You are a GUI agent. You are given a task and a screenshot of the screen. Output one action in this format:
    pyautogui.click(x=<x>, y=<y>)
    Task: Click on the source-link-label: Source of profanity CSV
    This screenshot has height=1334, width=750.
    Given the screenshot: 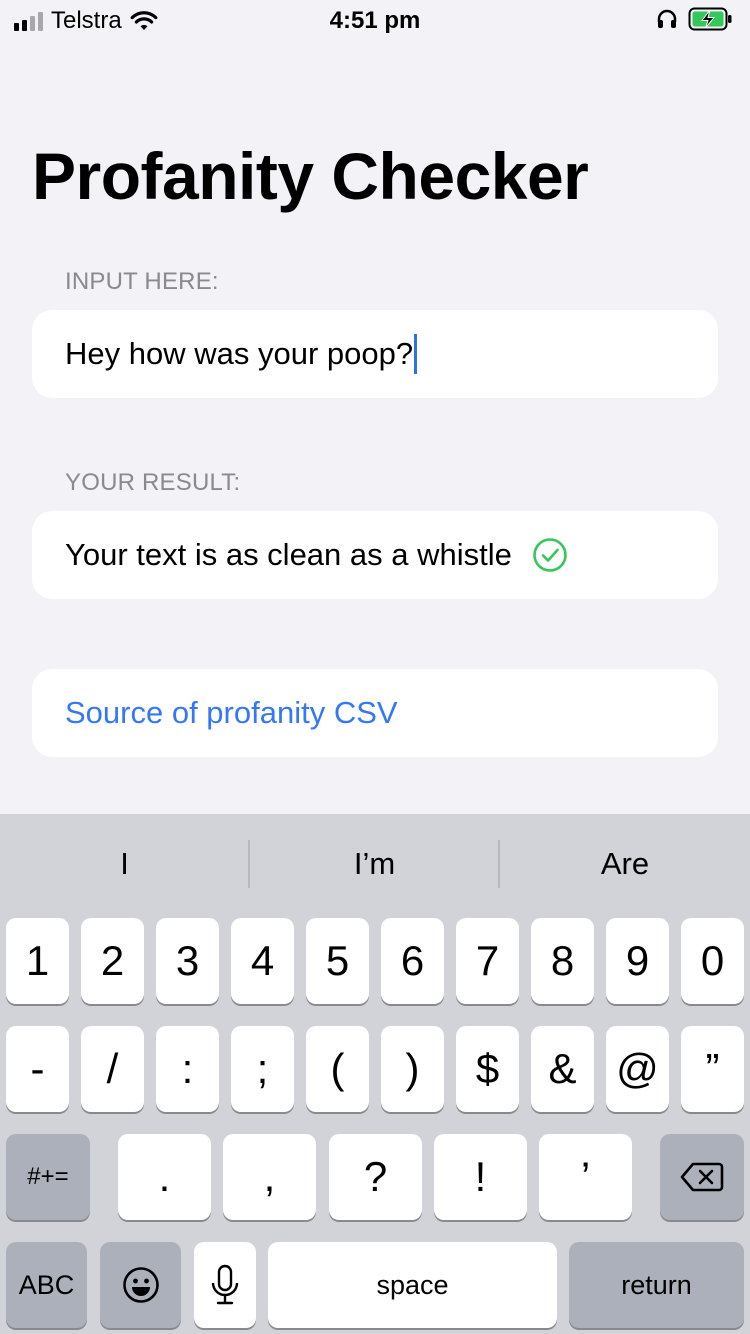 What is the action you would take?
    pyautogui.click(x=231, y=713)
    